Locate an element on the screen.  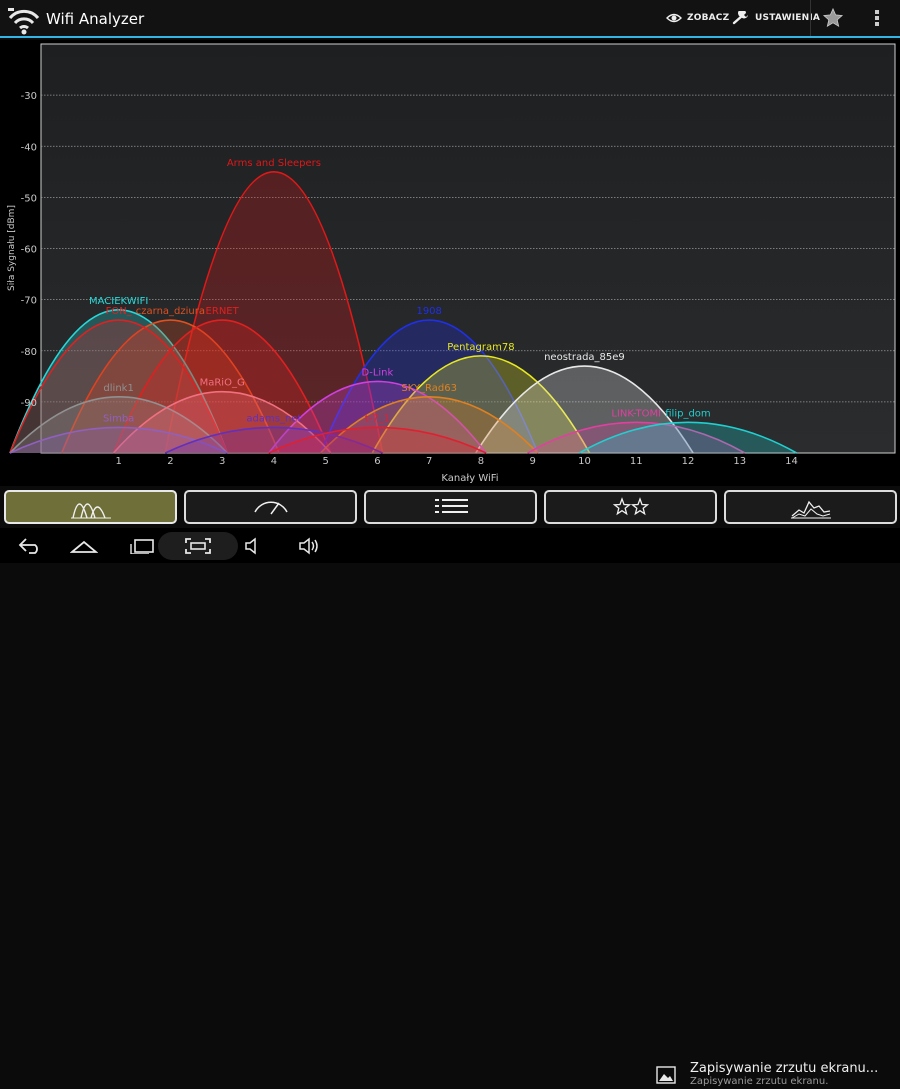
x-tick-label: 10 is located at coordinates (584, 461).